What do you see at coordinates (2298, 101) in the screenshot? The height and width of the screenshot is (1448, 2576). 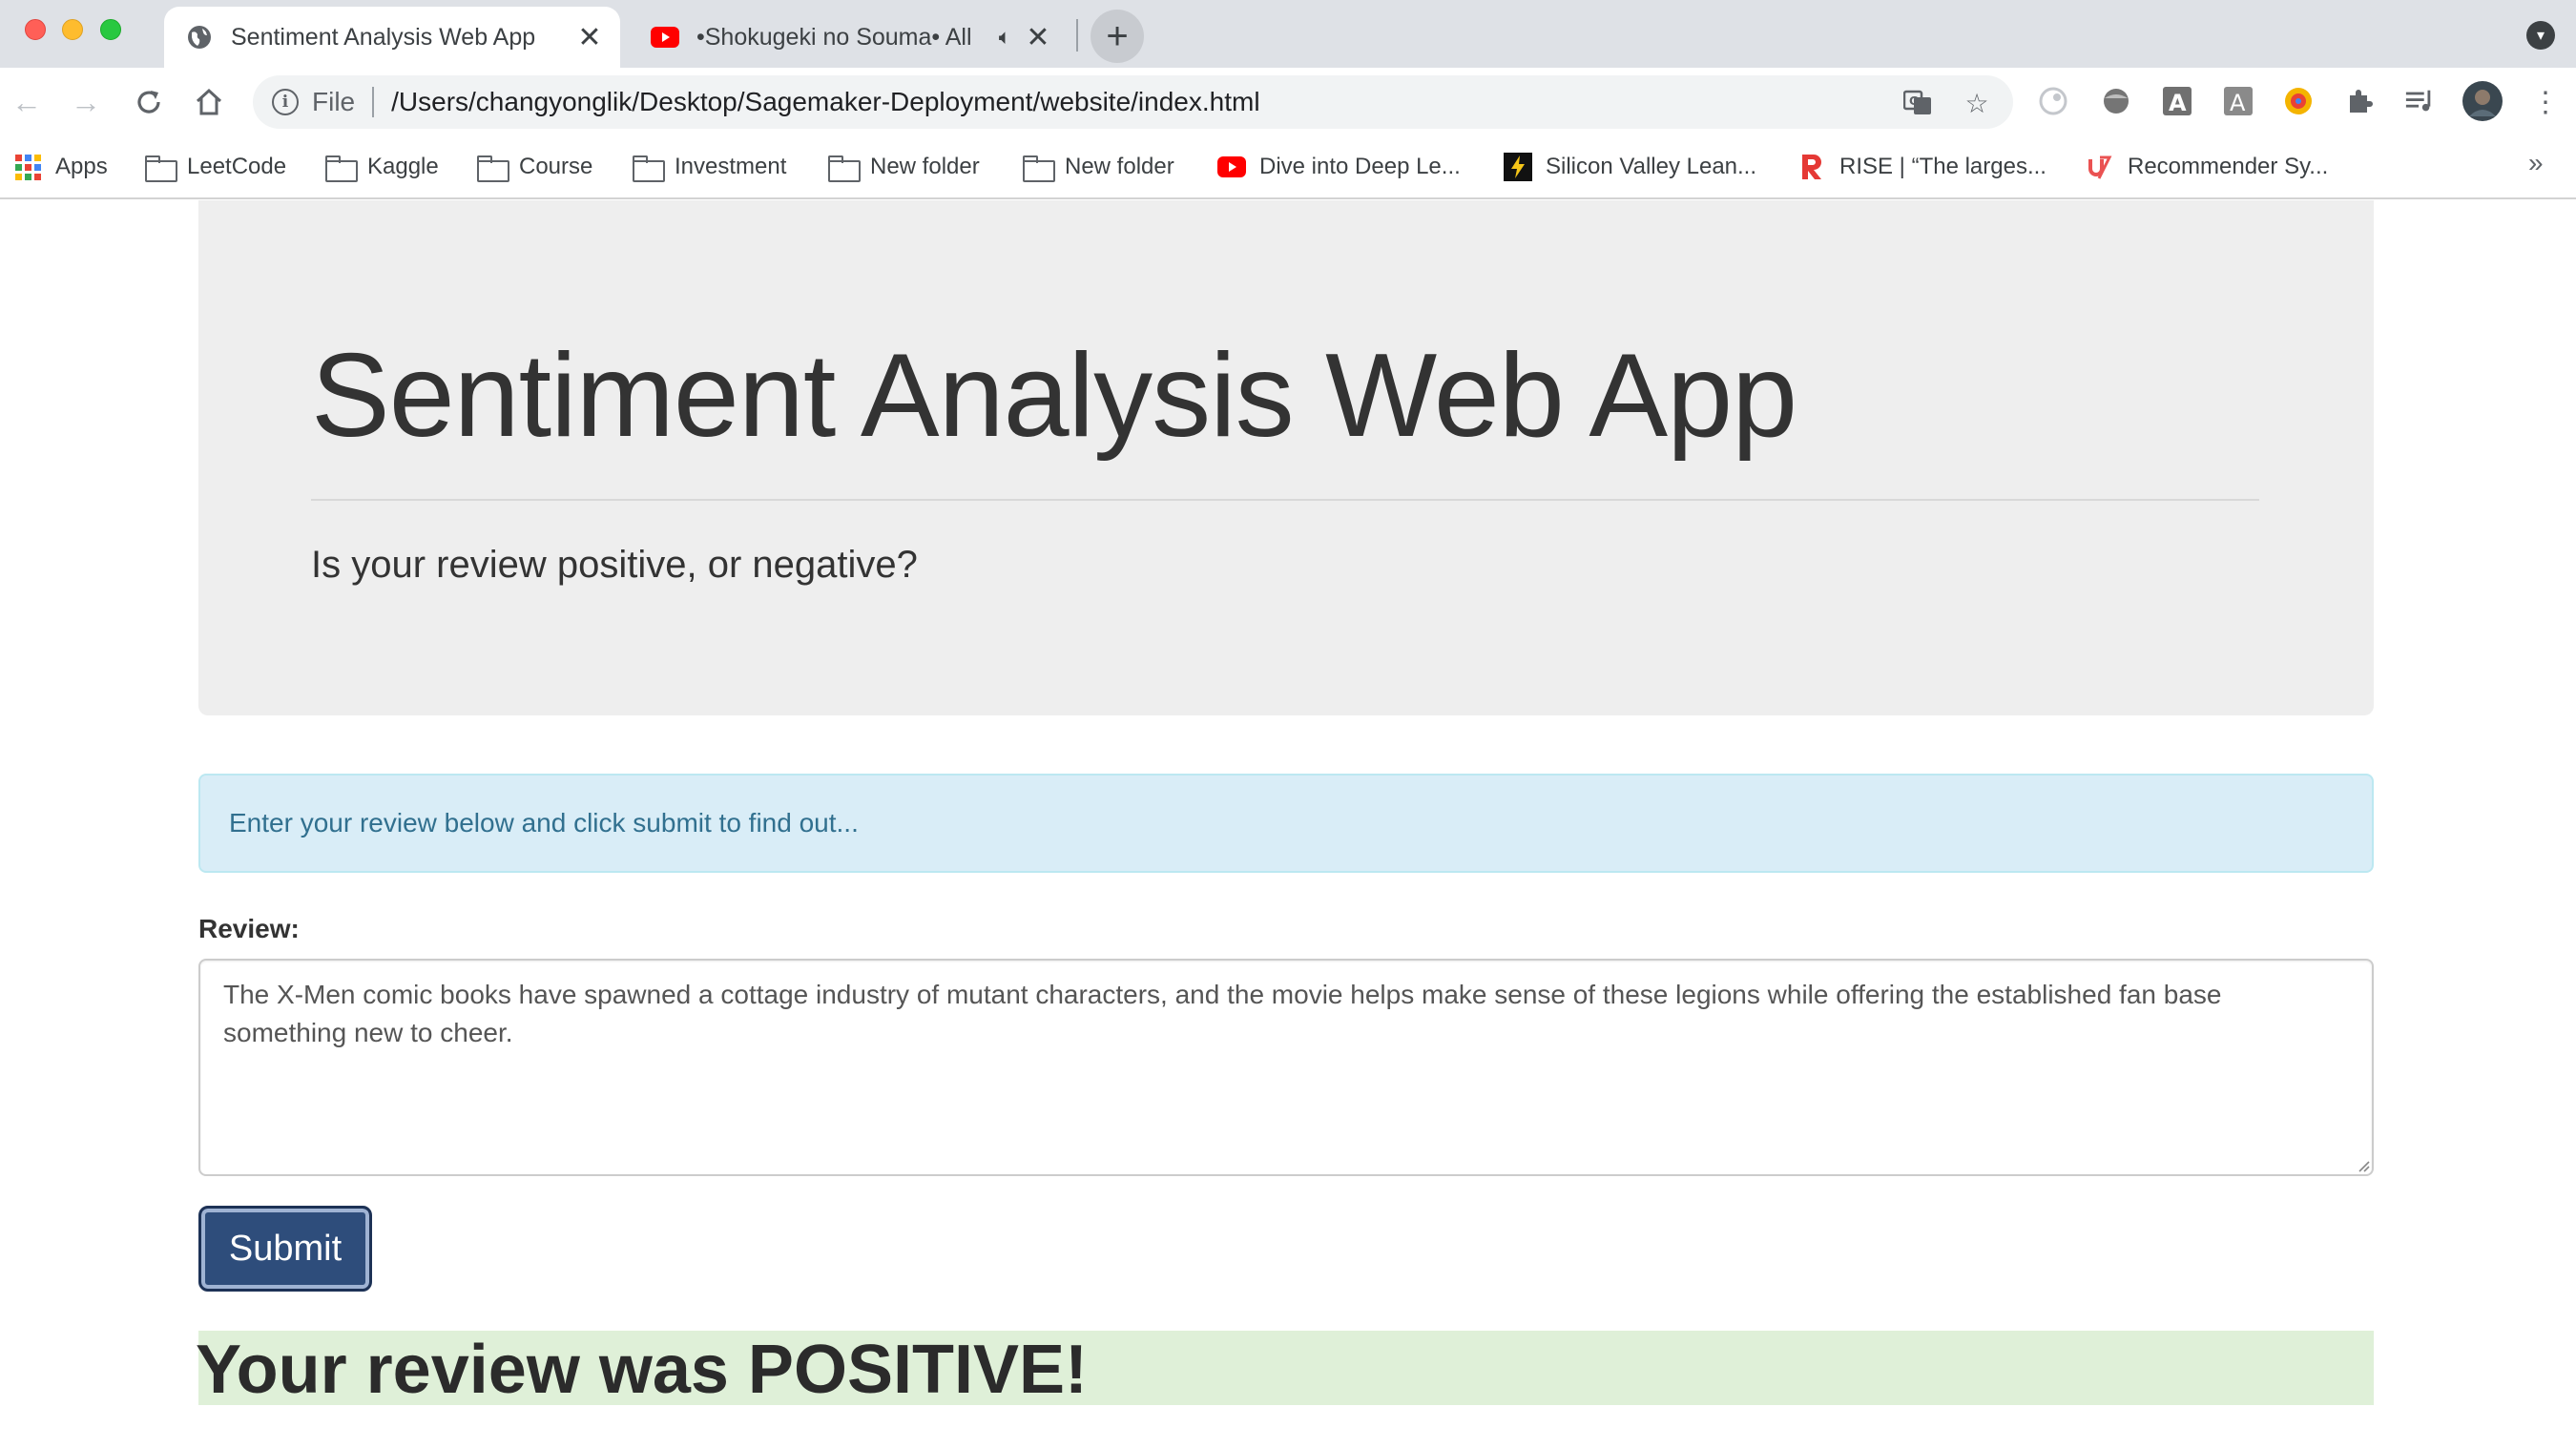 I see `extension-colorful-icon` at bounding box center [2298, 101].